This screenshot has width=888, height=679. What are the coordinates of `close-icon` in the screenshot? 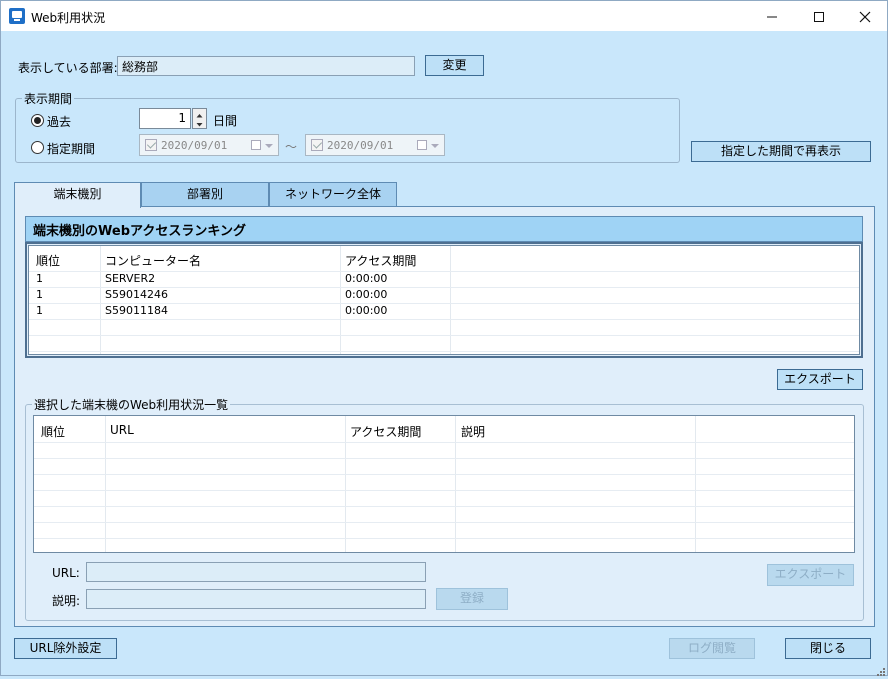 It's located at (865, 17).